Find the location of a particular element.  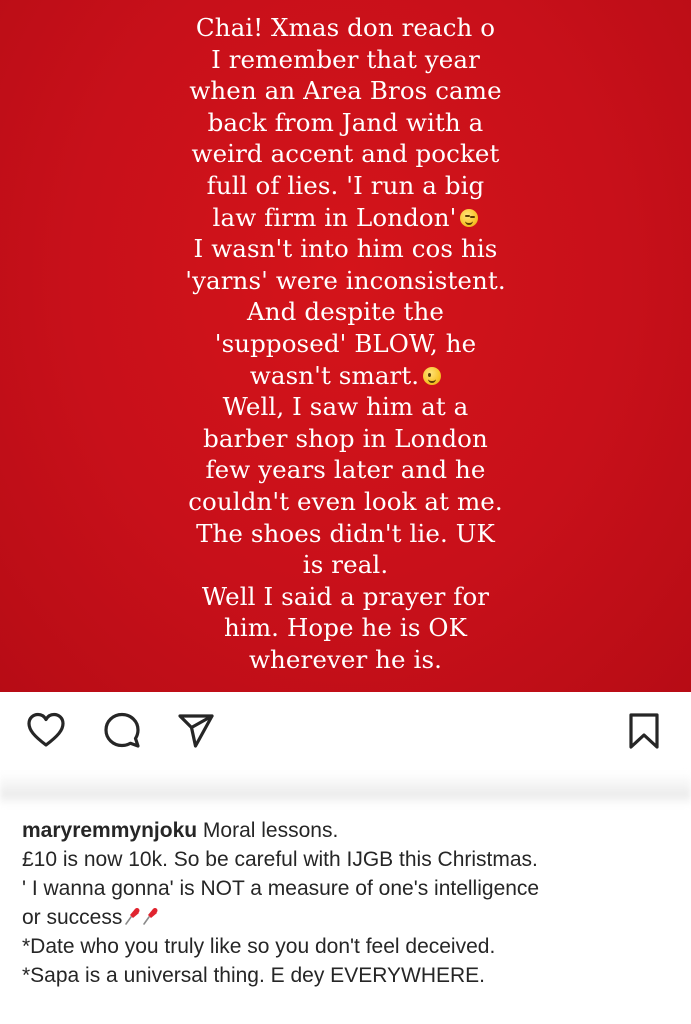

caption-username: maryremmynjoku is located at coordinates (109, 830).